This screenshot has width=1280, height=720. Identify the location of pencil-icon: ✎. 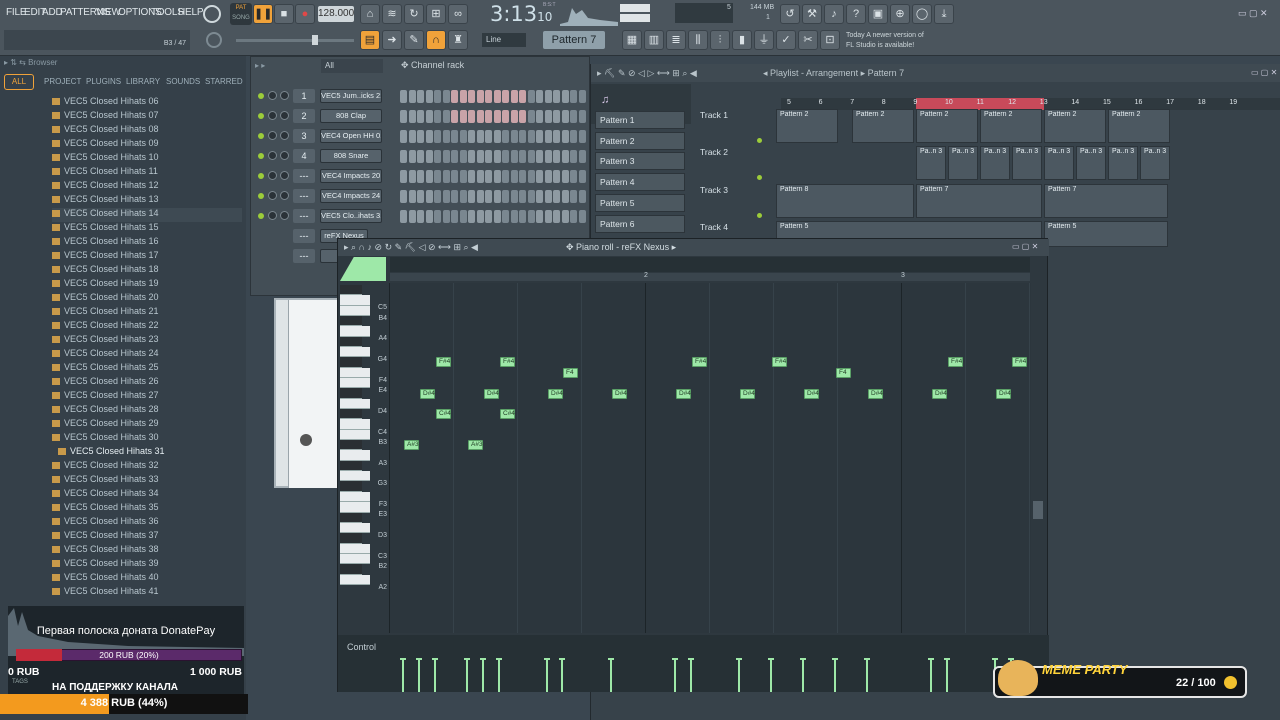
(414, 40).